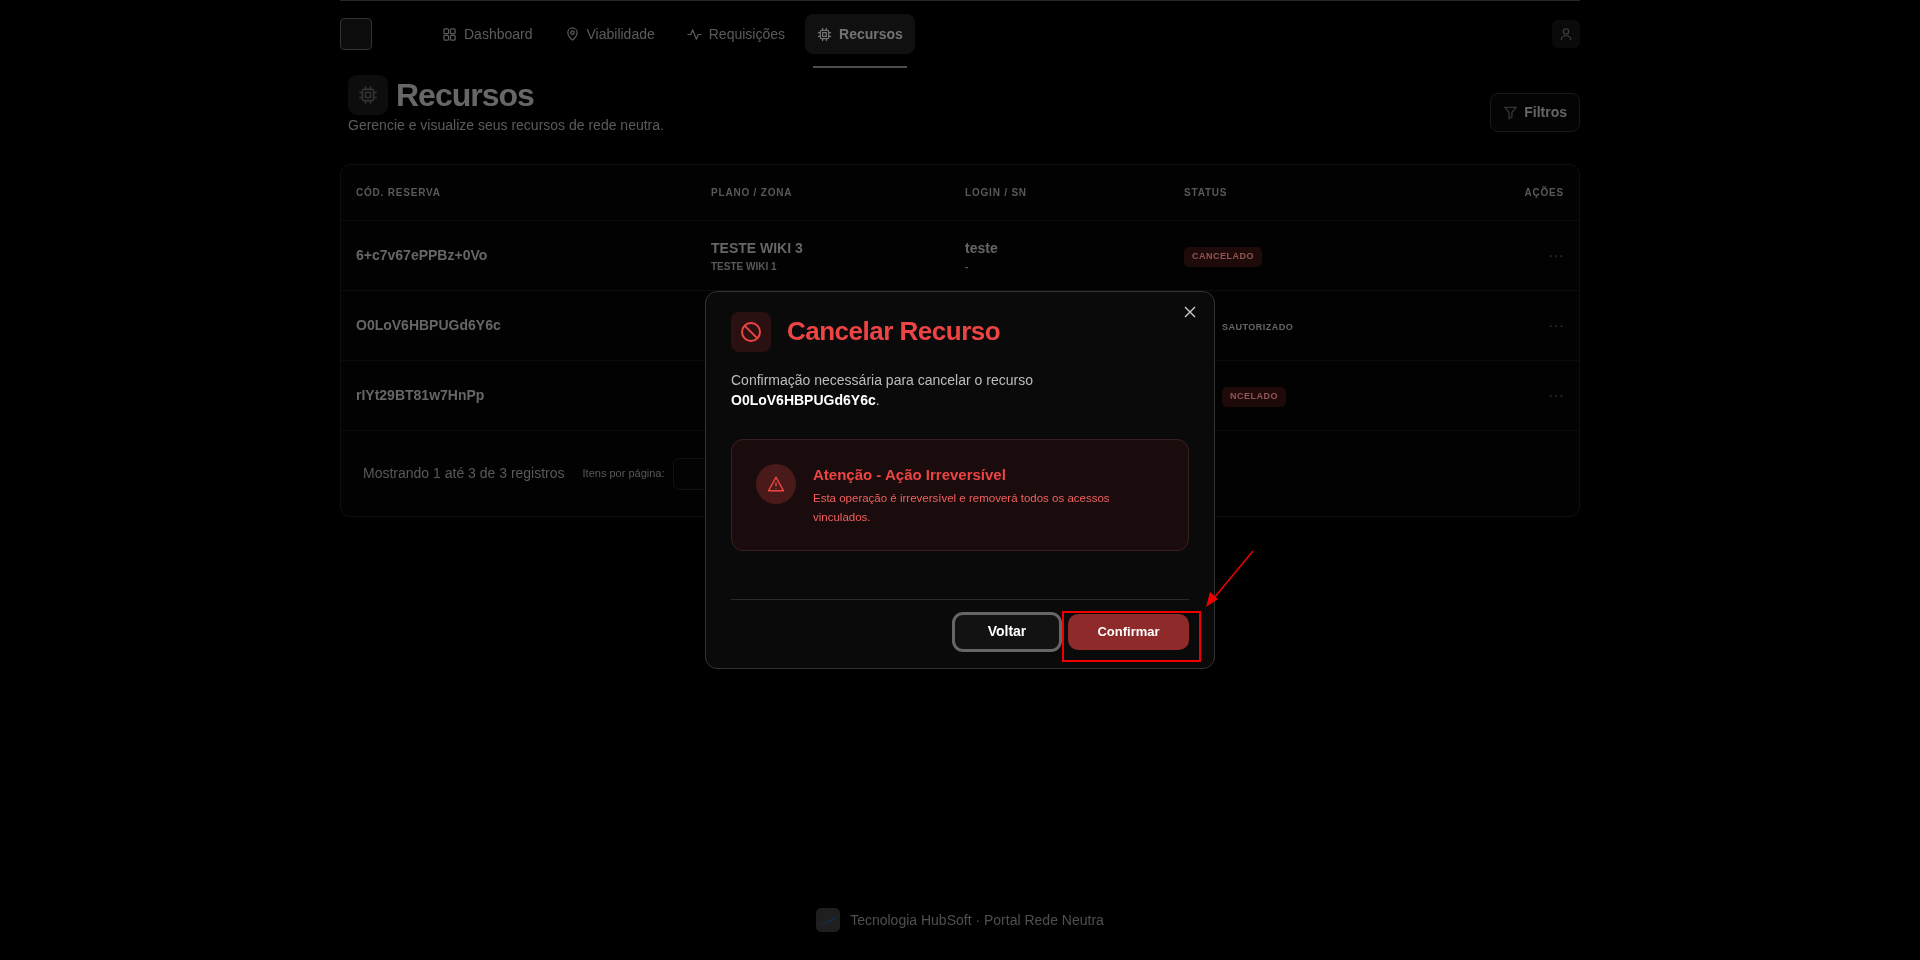  Describe the element at coordinates (399, 192) in the screenshot. I see `column-header: CÓD. RESERVA` at that location.